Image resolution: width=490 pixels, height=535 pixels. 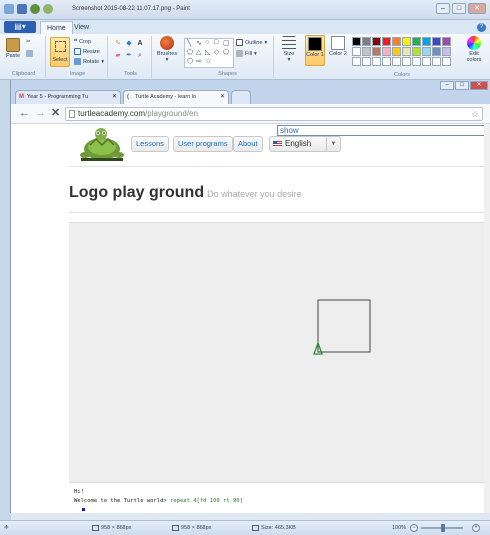 What do you see at coordinates (24, 113) in the screenshot?
I see `back-icon: ←` at bounding box center [24, 113].